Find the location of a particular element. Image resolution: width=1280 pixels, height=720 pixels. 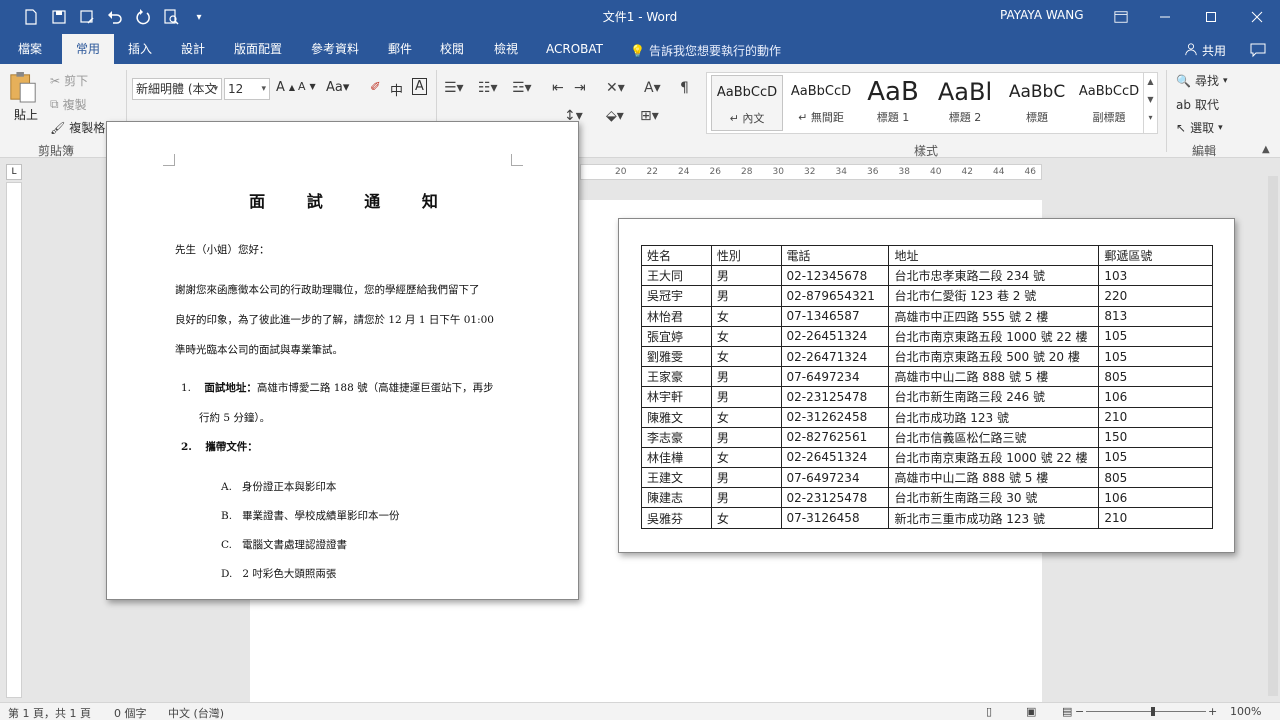

table-cell: 王建文 is located at coordinates (676, 478).